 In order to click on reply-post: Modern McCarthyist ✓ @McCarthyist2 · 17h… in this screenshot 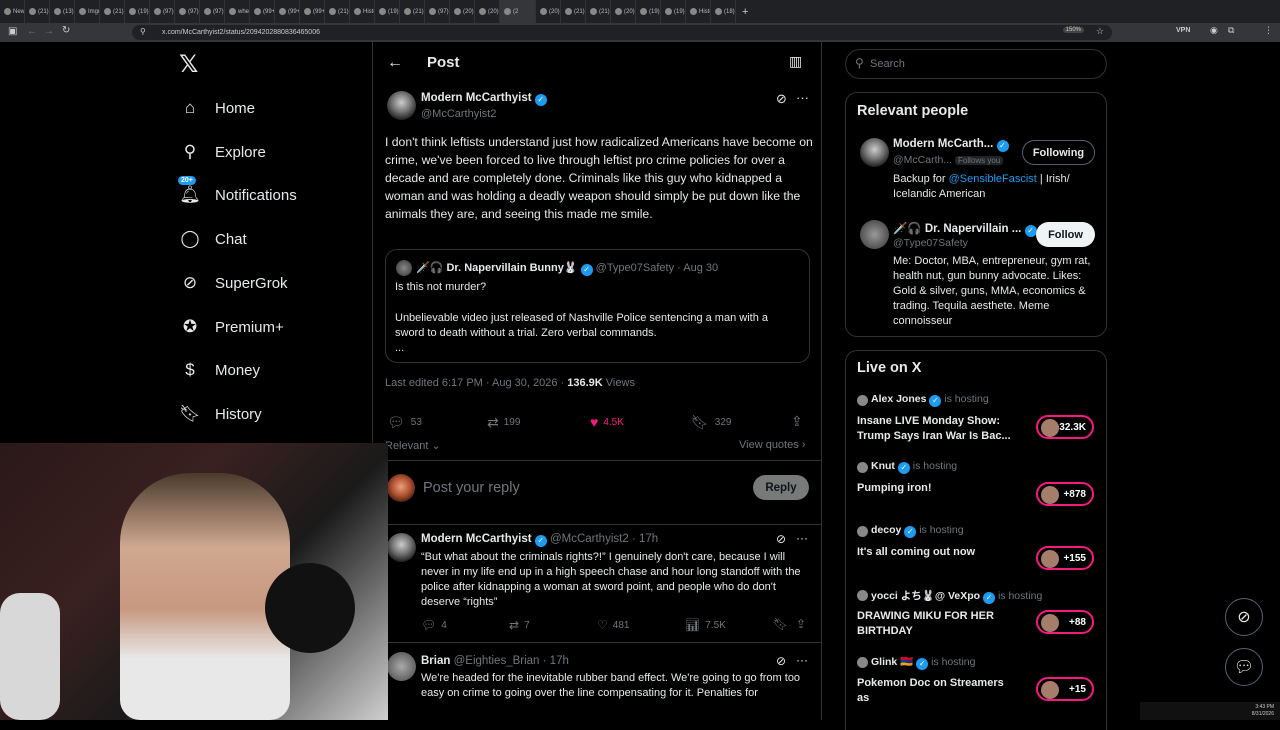, I will do `click(597, 583)`.